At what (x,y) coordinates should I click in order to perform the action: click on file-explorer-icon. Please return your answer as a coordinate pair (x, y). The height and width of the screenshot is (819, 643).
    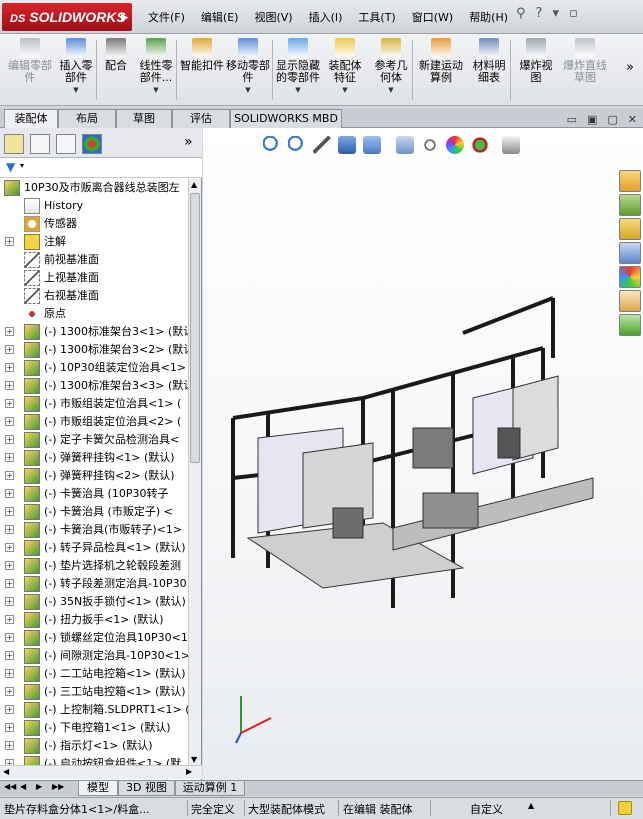
    Looking at the image, I should click on (630, 253).